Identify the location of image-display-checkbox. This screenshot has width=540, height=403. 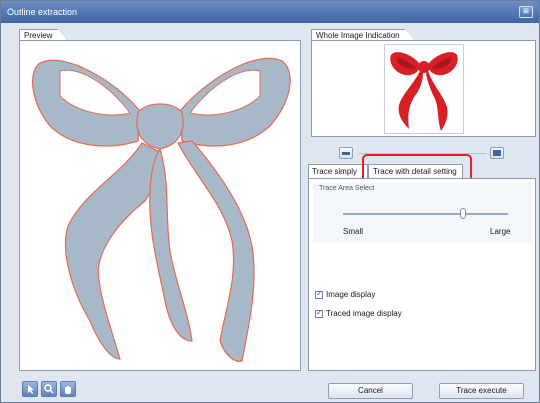
(319, 294).